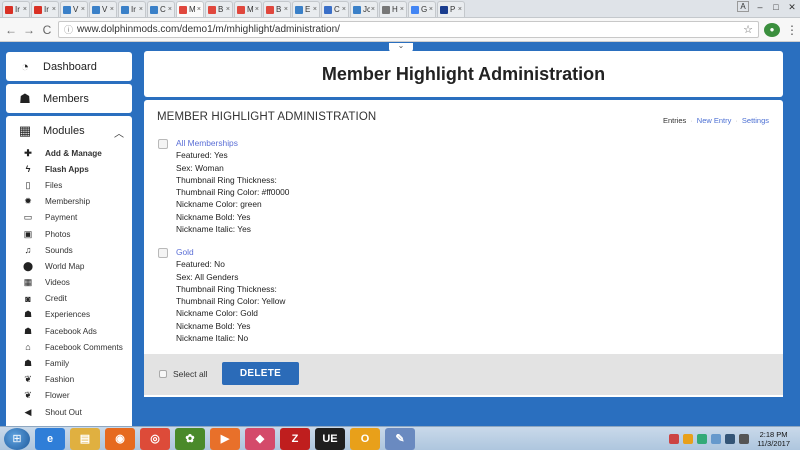 The width and height of the screenshot is (800, 450). I want to click on forward-button: →, so click(29, 30).